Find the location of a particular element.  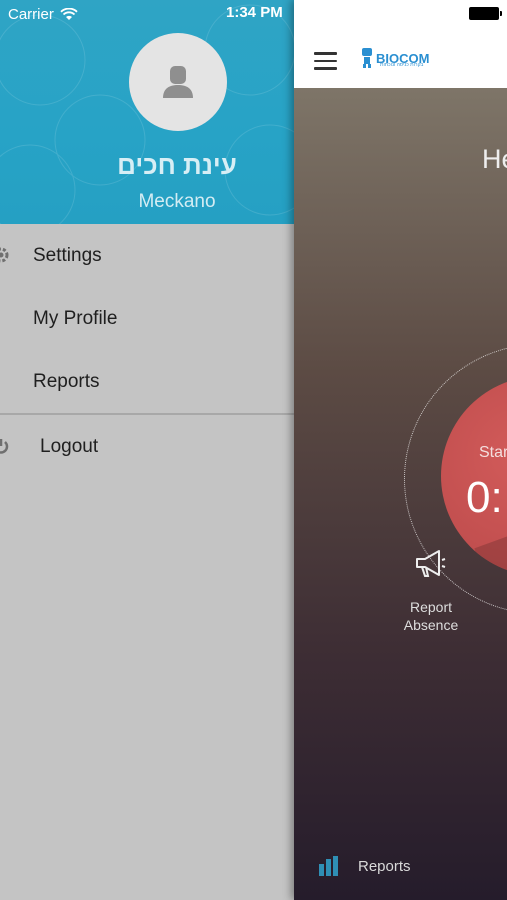

report-absence-line2: Absence is located at coordinates (431, 625).